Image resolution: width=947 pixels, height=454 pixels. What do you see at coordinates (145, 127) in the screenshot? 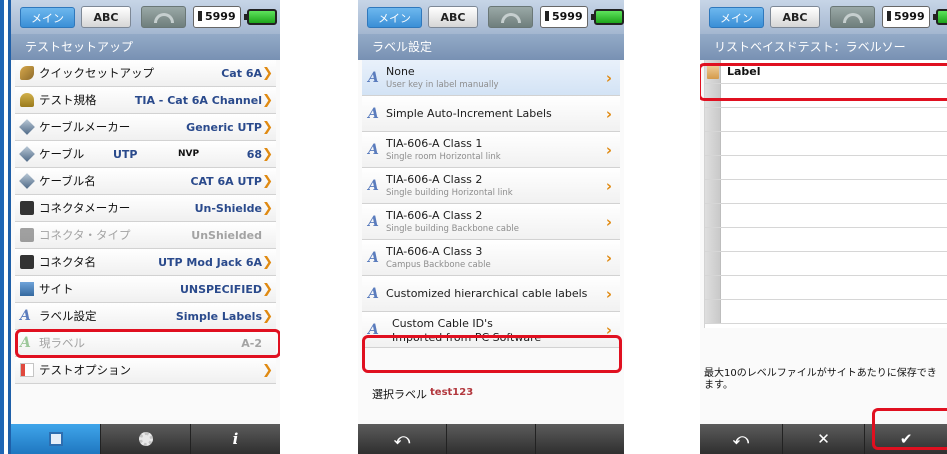
I see `setup-row-cable-maker: ケーブルメーカー Generic UTP ❯` at bounding box center [145, 127].